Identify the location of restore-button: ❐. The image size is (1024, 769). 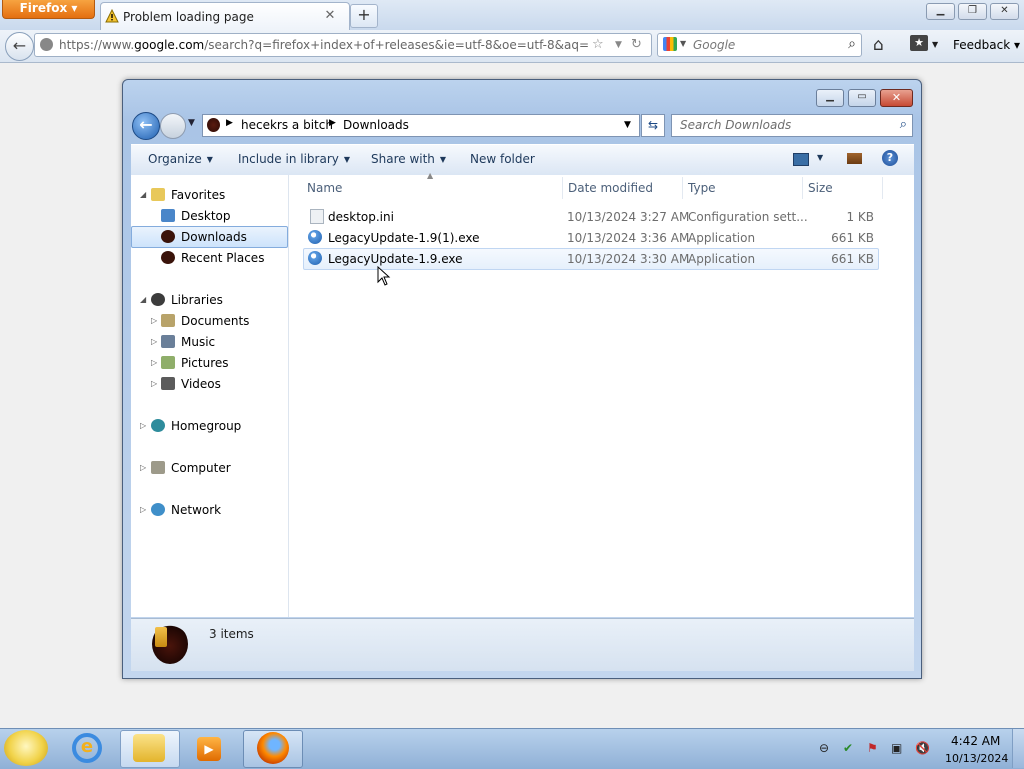
(972, 11).